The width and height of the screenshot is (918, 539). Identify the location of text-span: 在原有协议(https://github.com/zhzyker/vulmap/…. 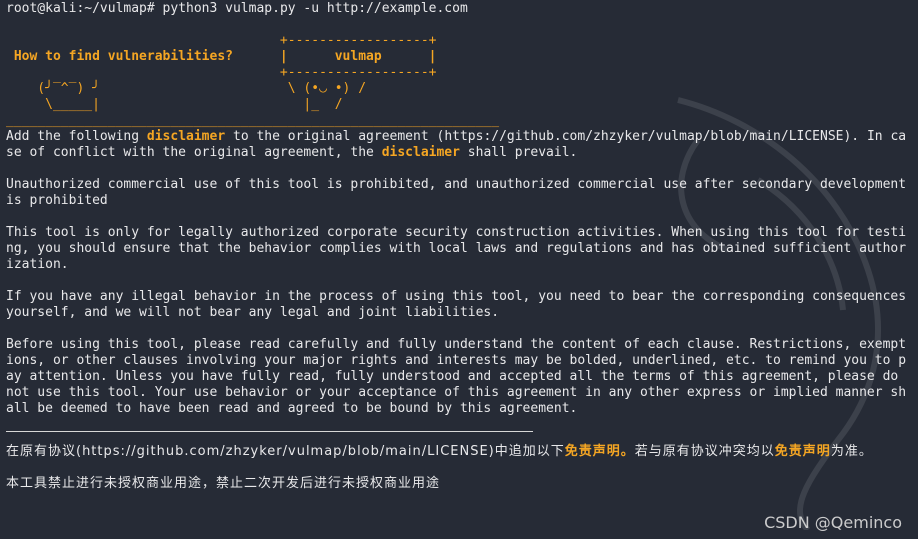
(285, 451).